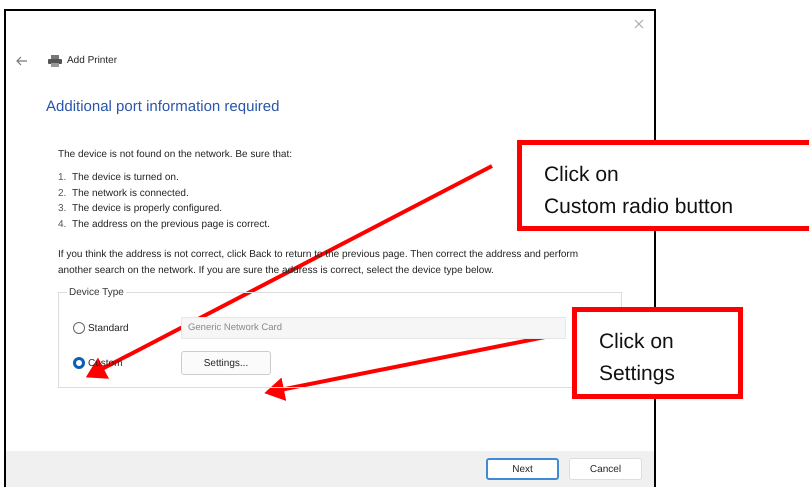 The height and width of the screenshot is (487, 809). I want to click on window-title: Add Printer, so click(92, 61).